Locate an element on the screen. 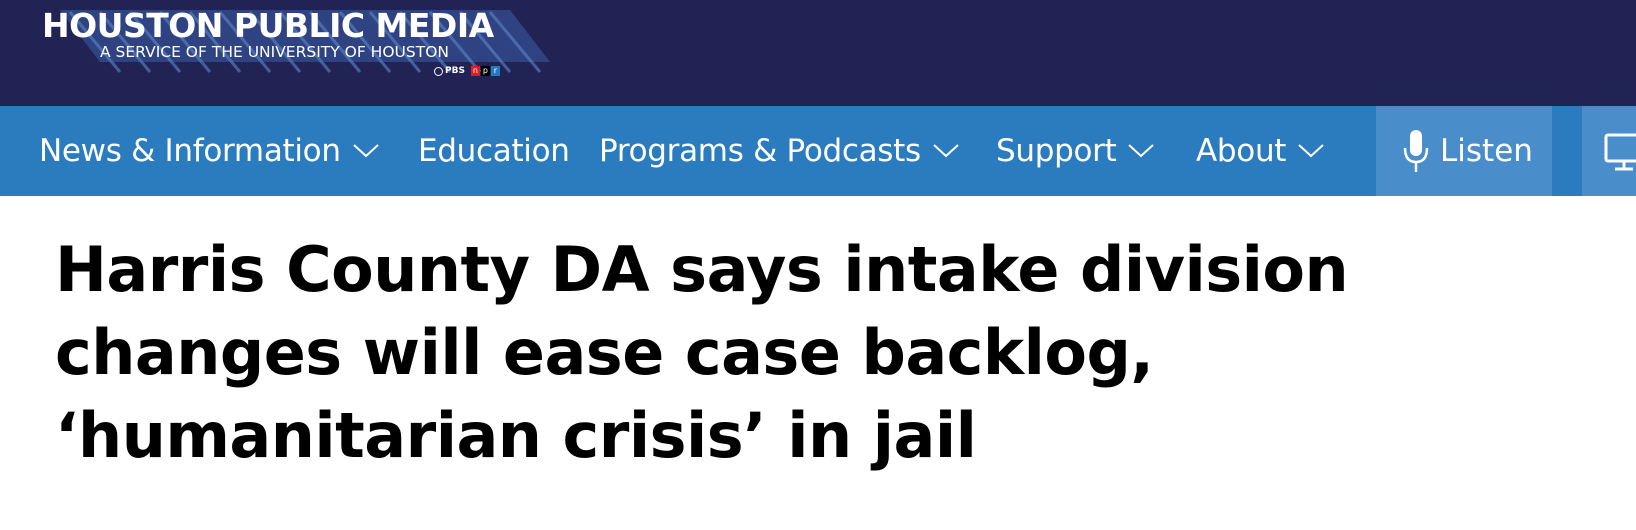  npr-logo: n p r is located at coordinates (485, 71).